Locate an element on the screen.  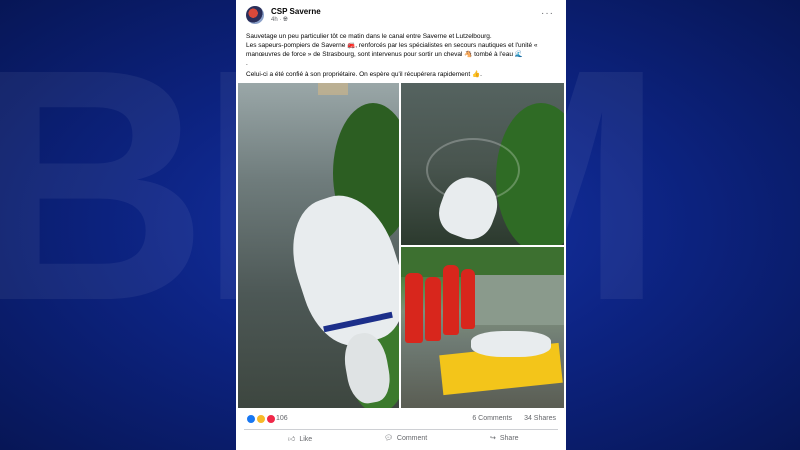
post-time: 4h · is located at coordinates (277, 20).